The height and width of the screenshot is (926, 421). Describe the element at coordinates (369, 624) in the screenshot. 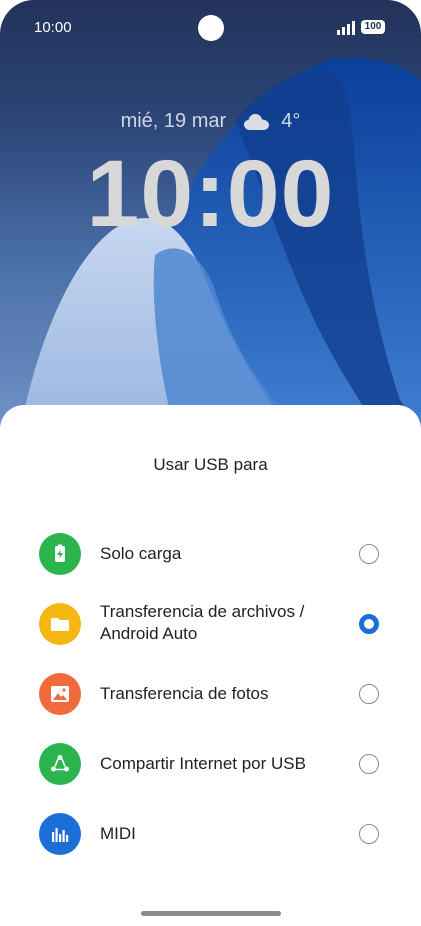

I see `radio-button-selected` at that location.